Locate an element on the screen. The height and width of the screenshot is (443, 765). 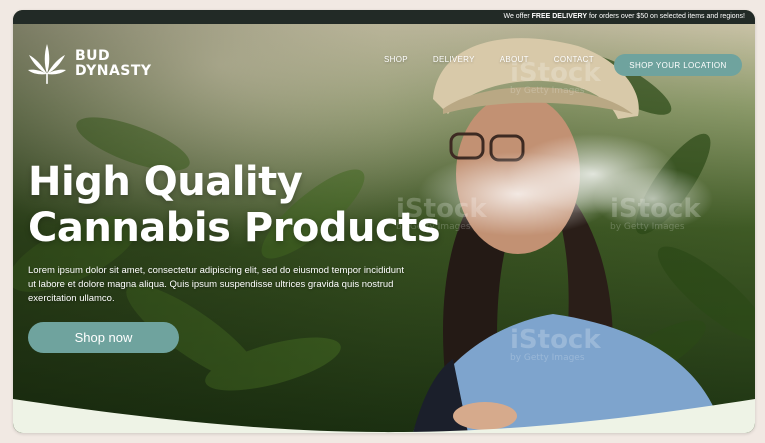
shop-your-location-button: SHOP YOUR LOCATION is located at coordinates (678, 65).